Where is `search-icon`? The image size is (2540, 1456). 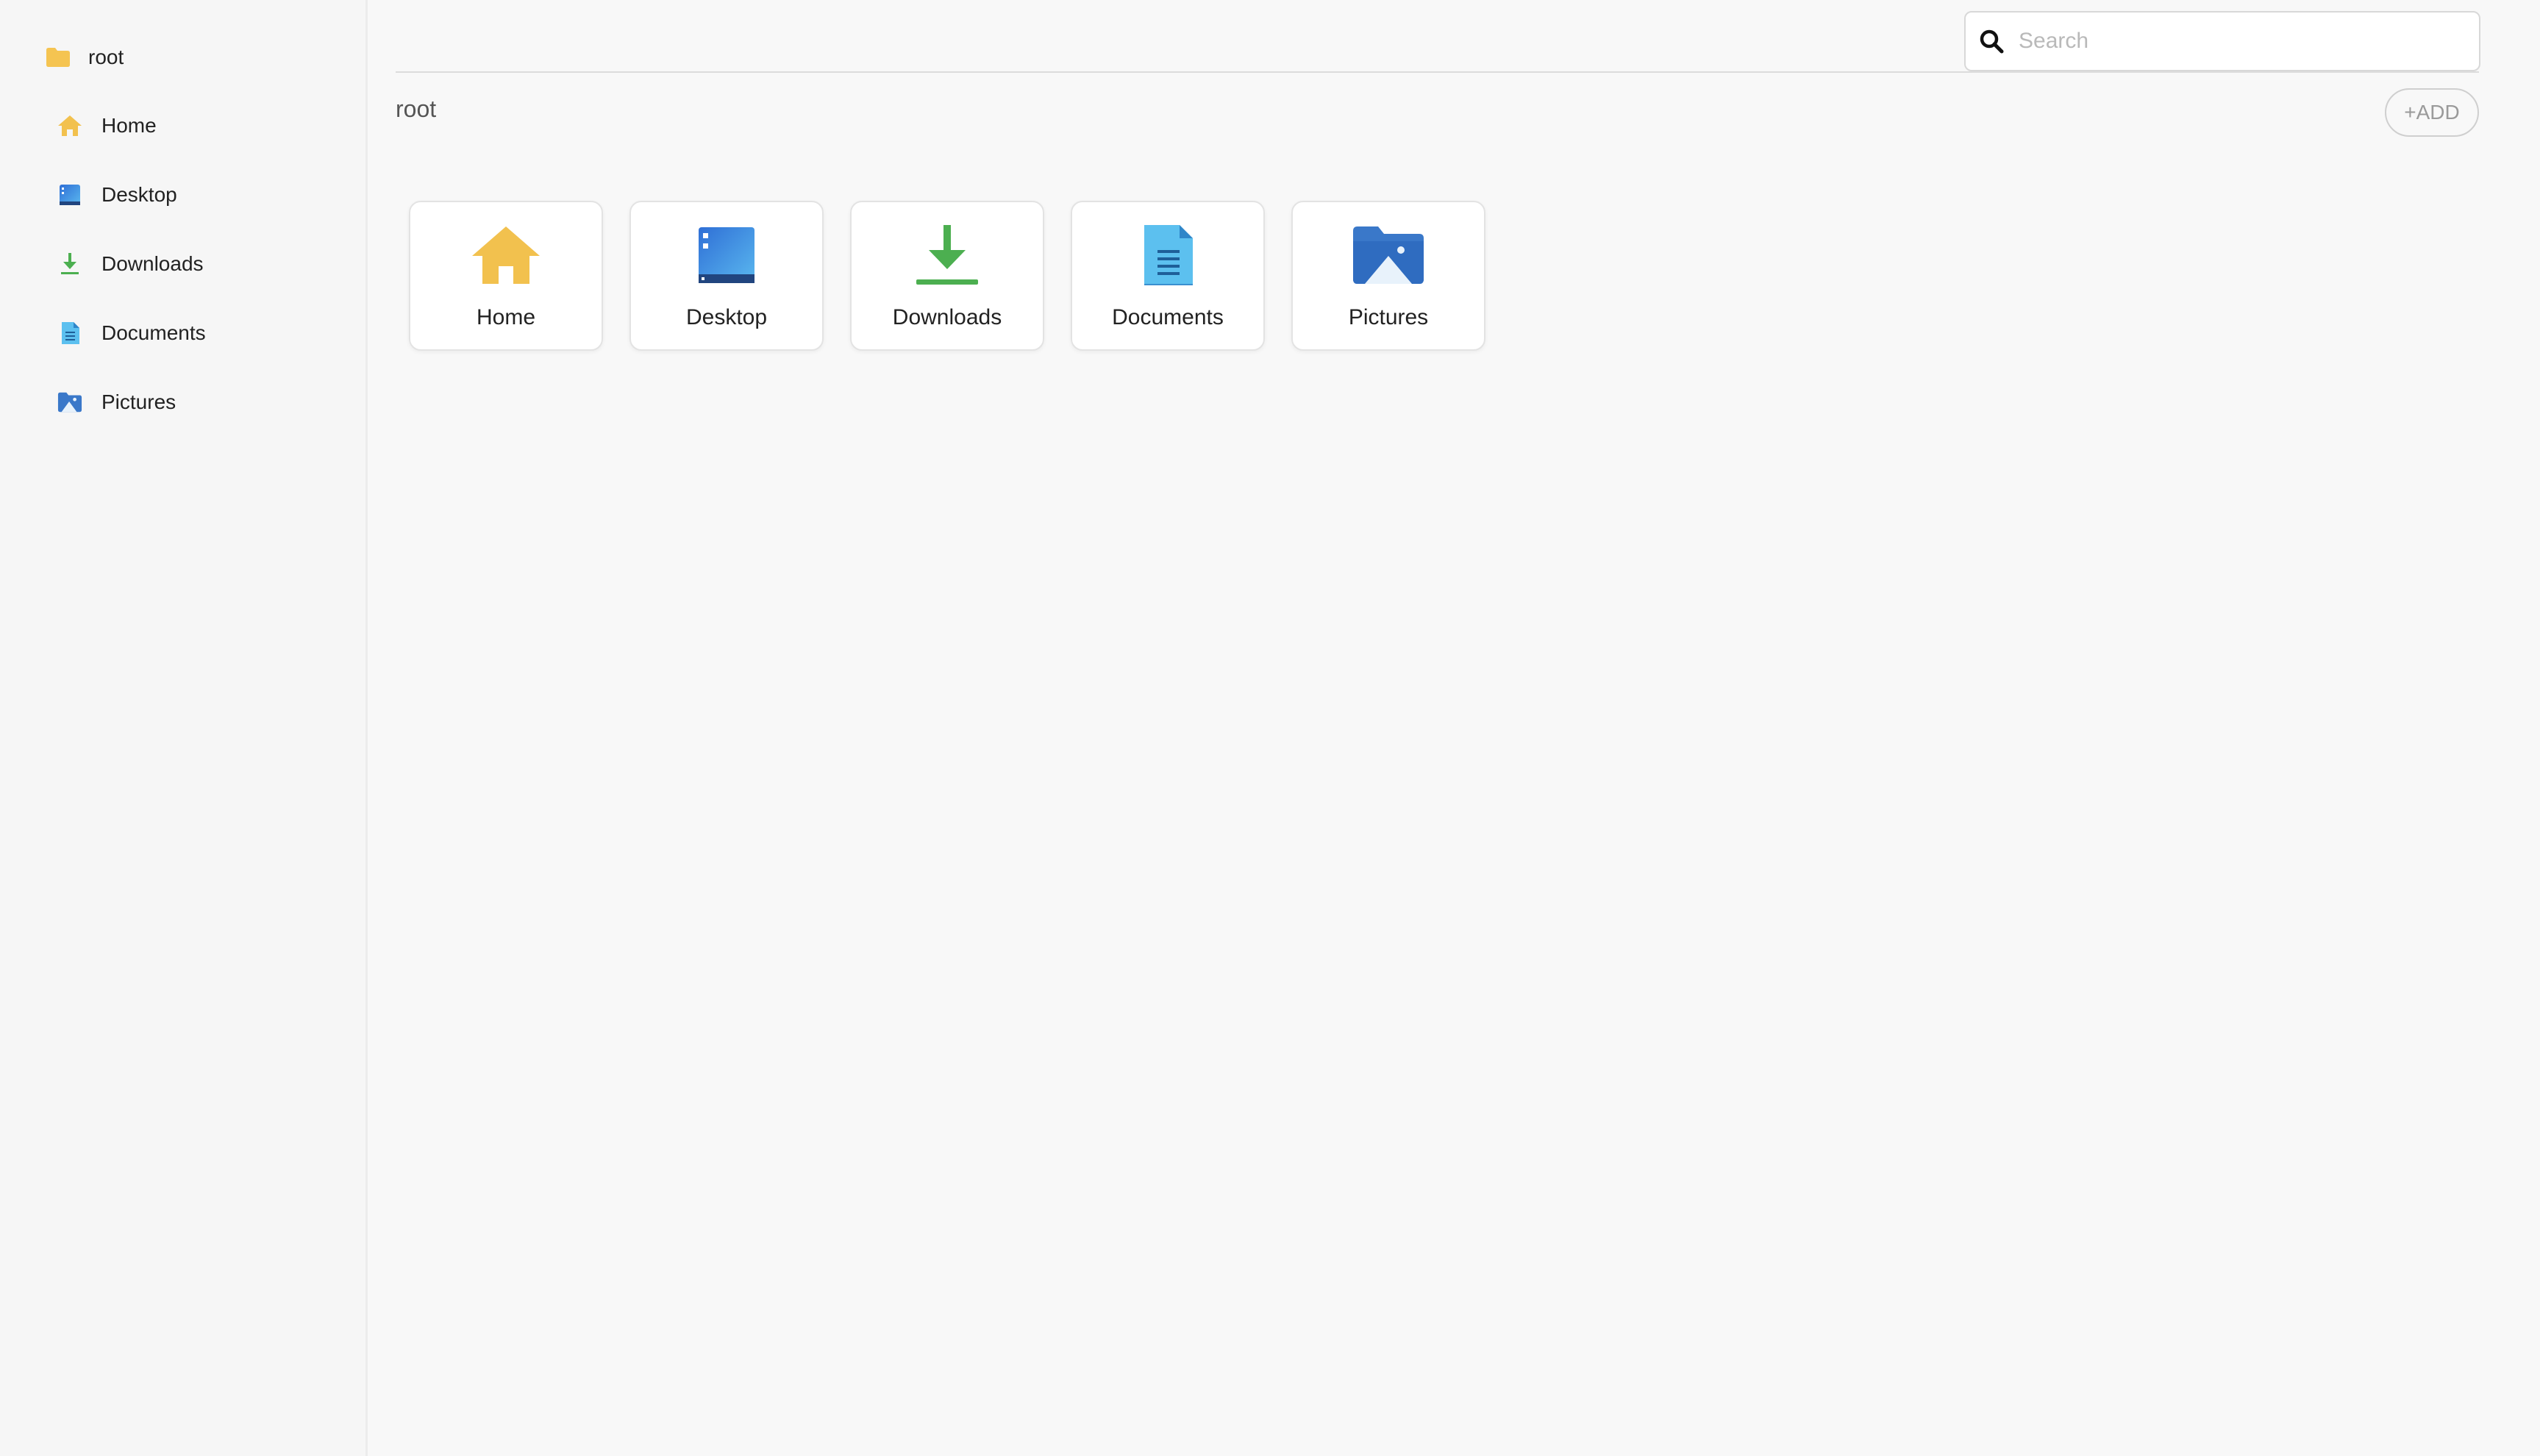
search-icon is located at coordinates (1992, 41).